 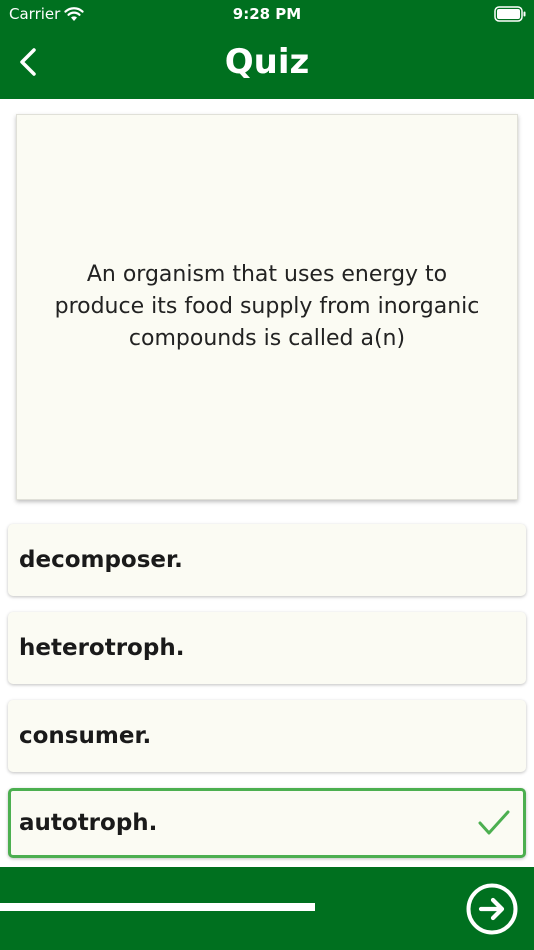 I want to click on answer-option-1: decomposer., so click(x=267, y=560).